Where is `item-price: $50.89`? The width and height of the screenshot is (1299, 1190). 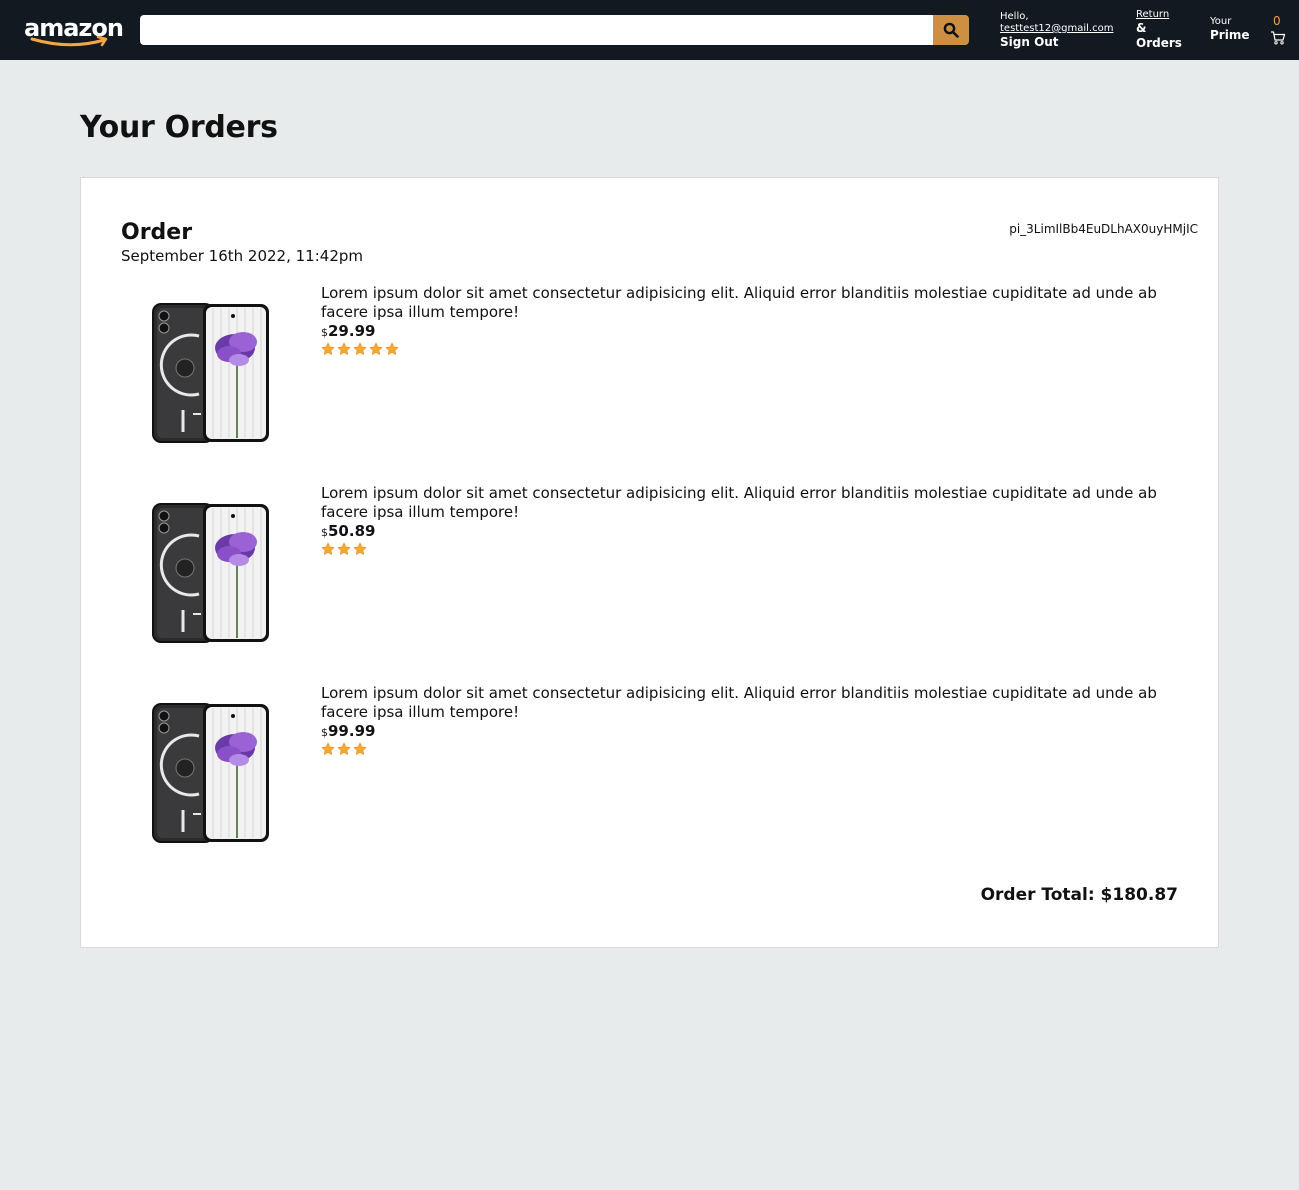 item-price: $50.89 is located at coordinates (751, 532).